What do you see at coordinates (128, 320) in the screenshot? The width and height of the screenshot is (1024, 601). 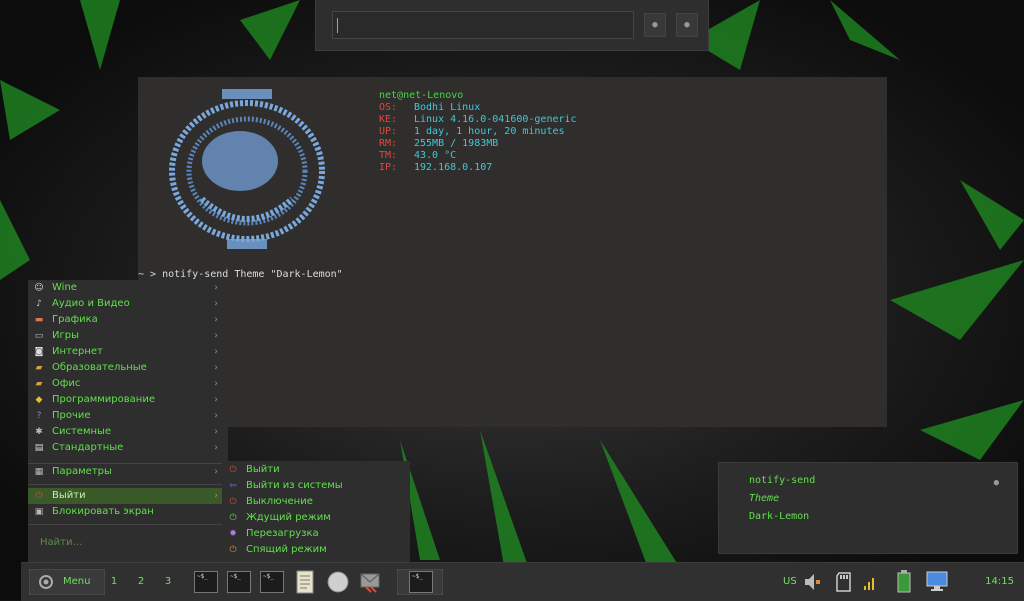 I see `menu-category-2: ▬ Графика ›` at bounding box center [128, 320].